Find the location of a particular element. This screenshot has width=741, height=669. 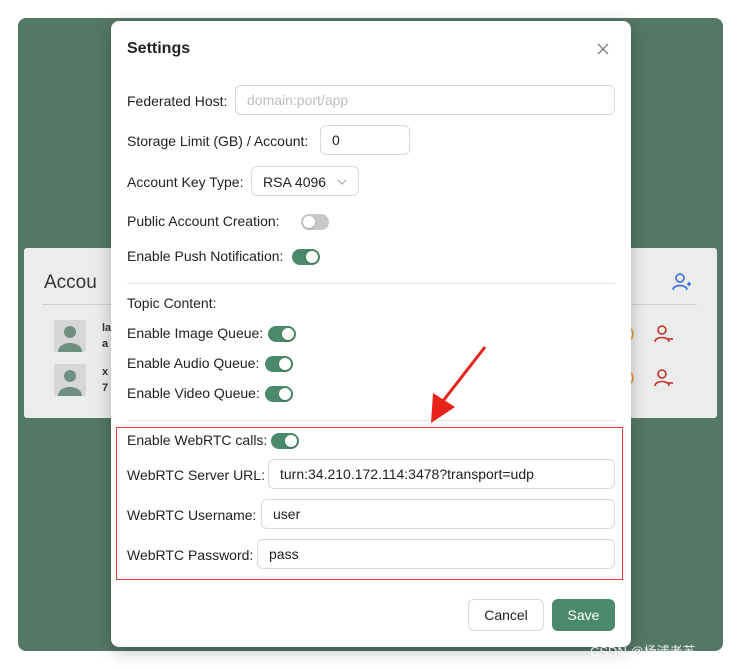

account-handle: la is located at coordinates (107, 328).